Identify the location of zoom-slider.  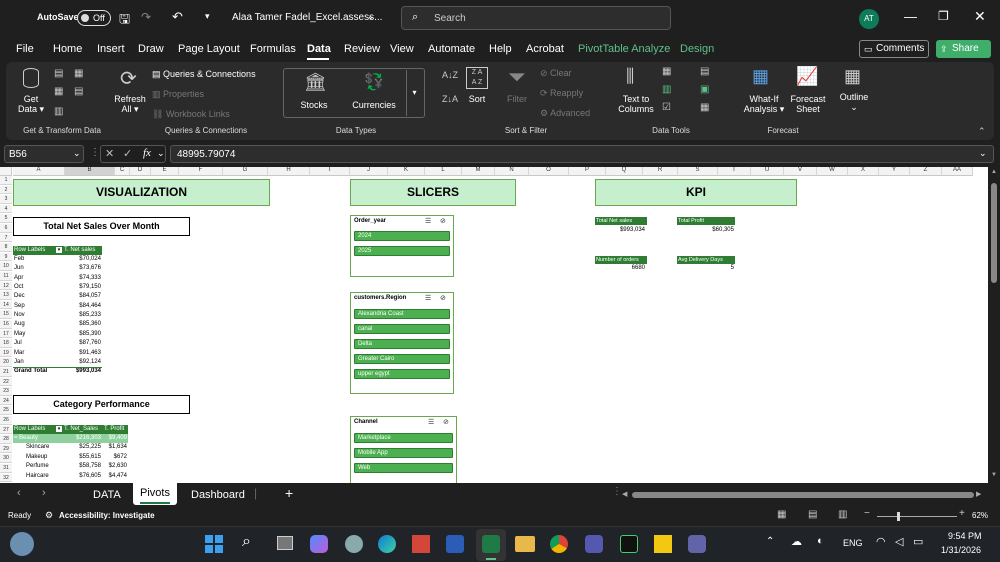
(917, 516).